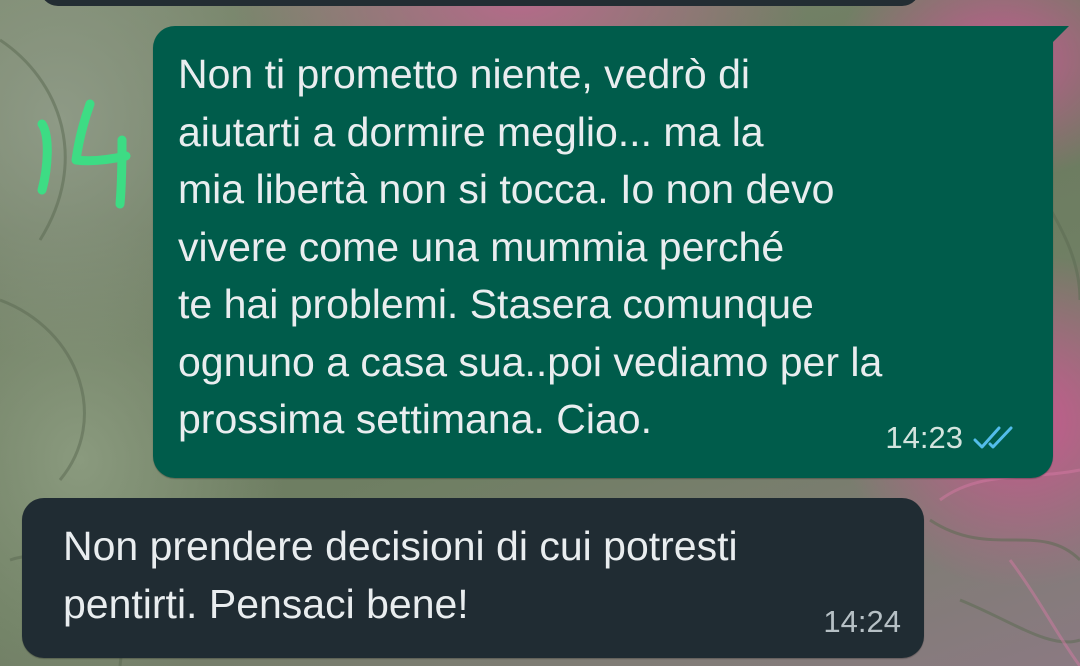 The image size is (1080, 666). I want to click on handwritten-annotation: 14, so click(83, 156).